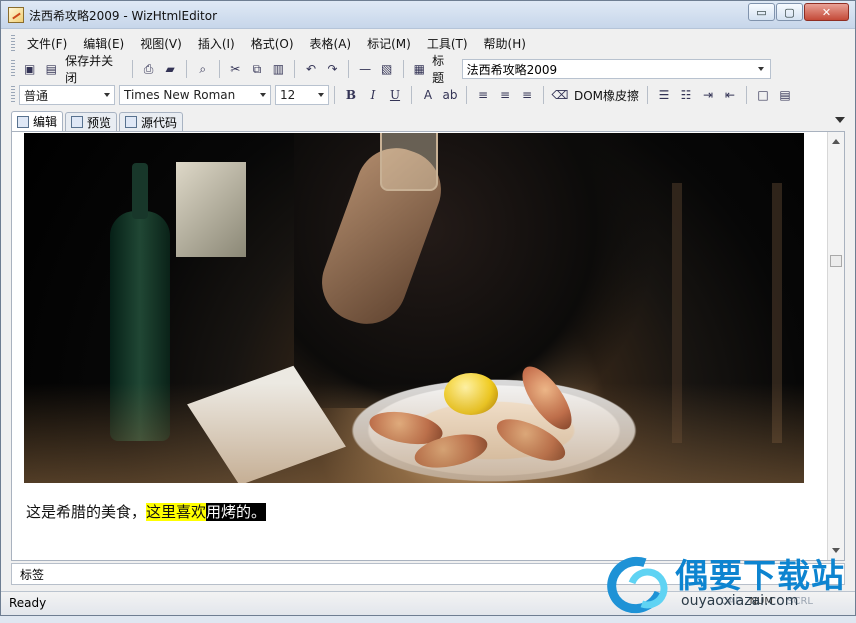 The height and width of the screenshot is (623, 856). I want to click on outdent-icon: ⇤, so click(730, 95).